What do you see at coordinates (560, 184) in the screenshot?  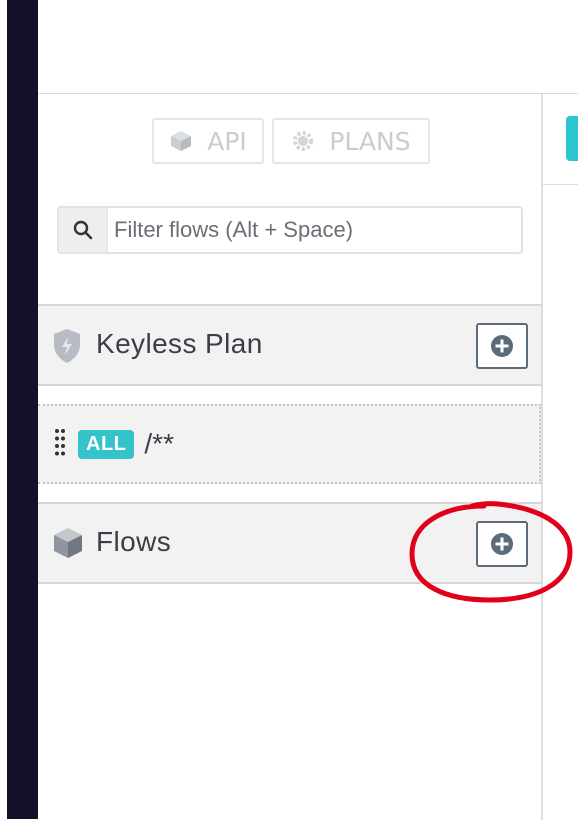 I see `pane-divider` at bounding box center [560, 184].